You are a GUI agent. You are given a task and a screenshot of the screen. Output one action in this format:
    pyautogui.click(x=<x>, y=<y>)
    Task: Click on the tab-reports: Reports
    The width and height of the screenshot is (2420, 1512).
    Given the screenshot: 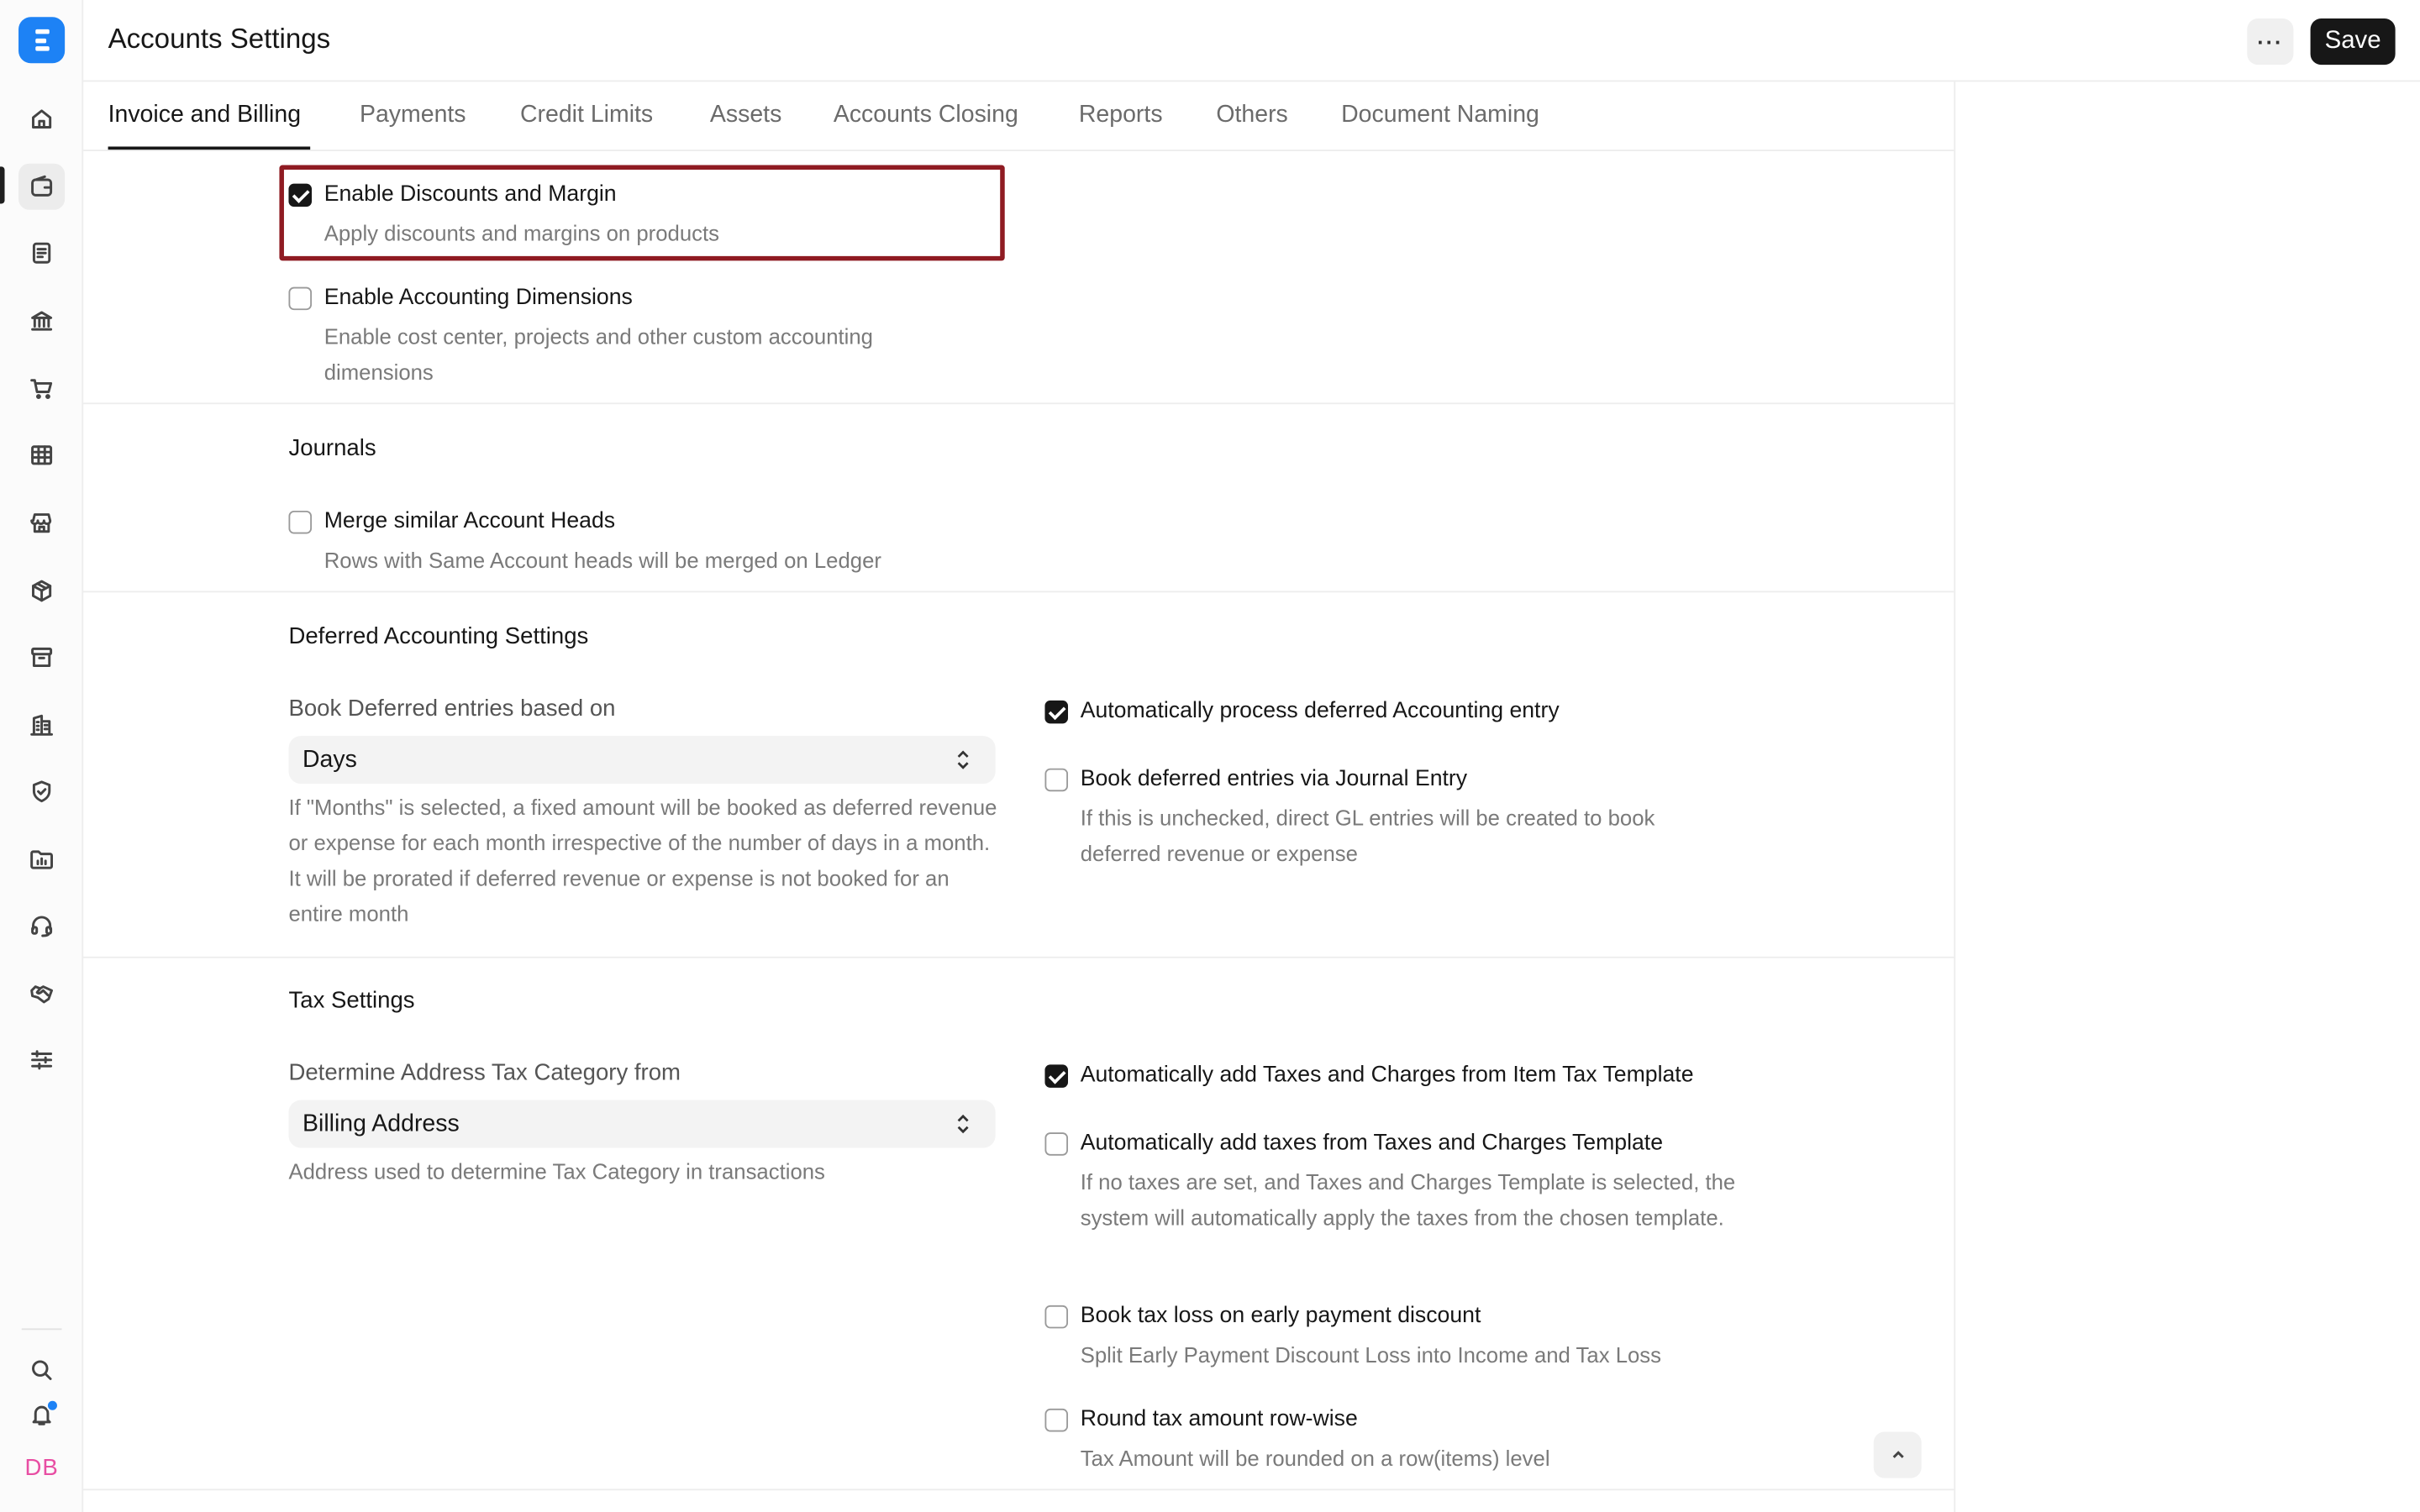 What is the action you would take?
    pyautogui.click(x=1121, y=115)
    